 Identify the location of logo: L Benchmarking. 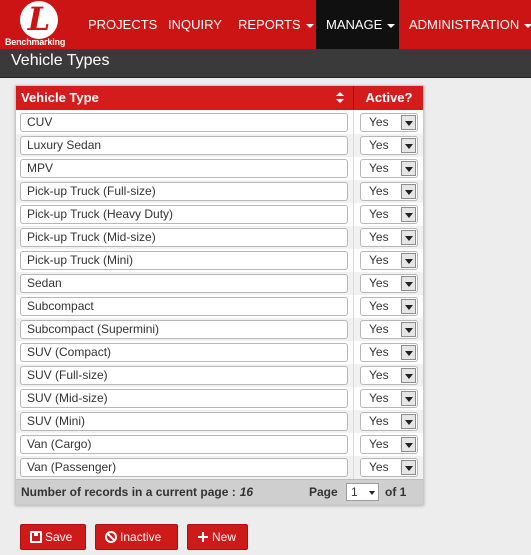
(40, 24).